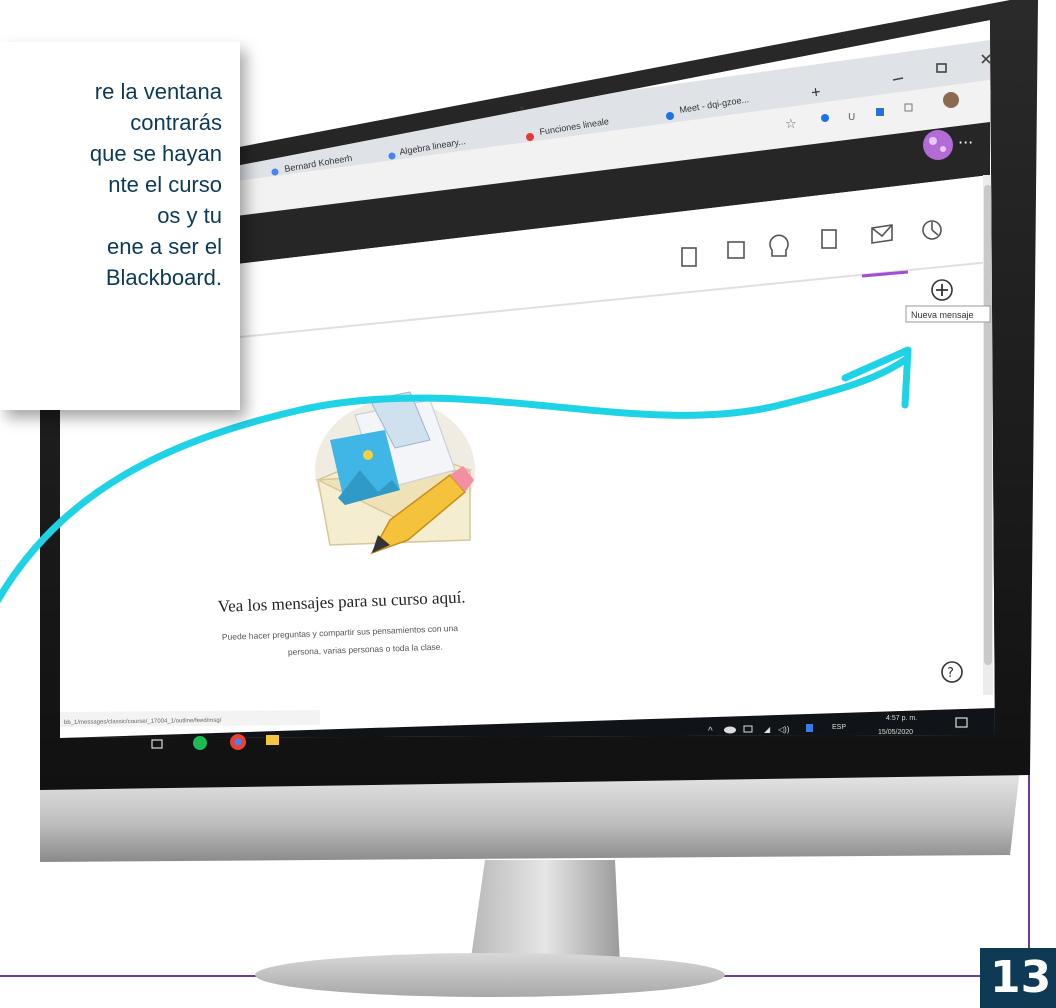 The width and height of the screenshot is (1056, 1008). Describe the element at coordinates (880, 112) in the screenshot. I see `extension-square-icon` at that location.